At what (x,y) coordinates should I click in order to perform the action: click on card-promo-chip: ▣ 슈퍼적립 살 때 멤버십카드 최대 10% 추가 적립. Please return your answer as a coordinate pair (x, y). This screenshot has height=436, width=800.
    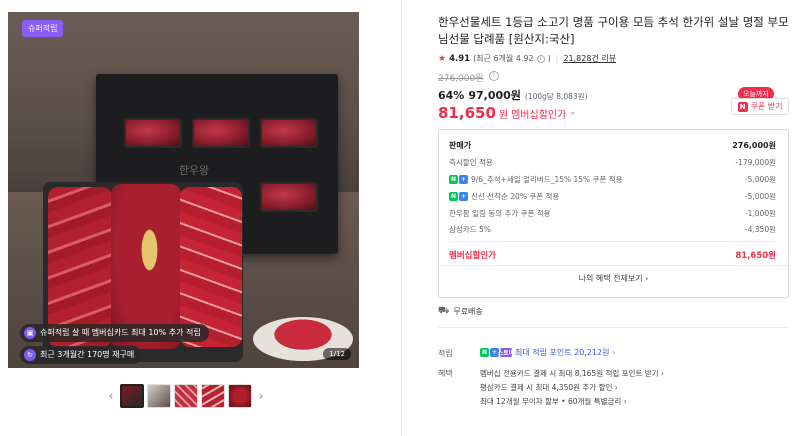
    Looking at the image, I should click on (114, 333).